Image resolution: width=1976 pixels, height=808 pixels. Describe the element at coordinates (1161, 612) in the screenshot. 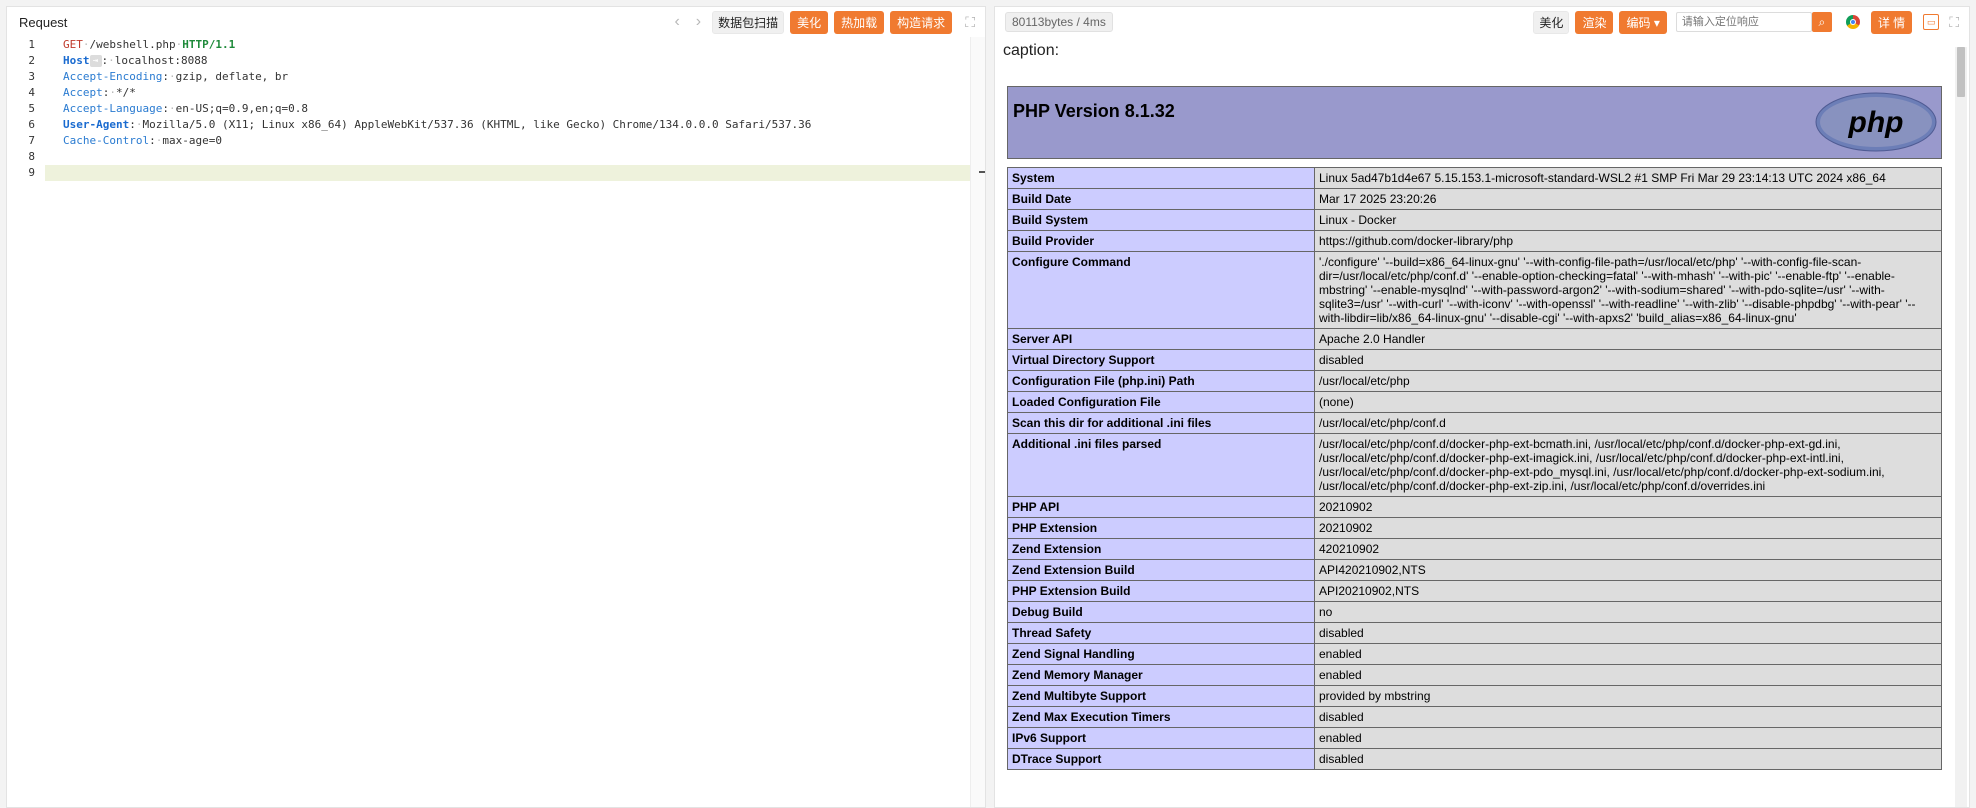

I see `row-key: Debug Build` at that location.